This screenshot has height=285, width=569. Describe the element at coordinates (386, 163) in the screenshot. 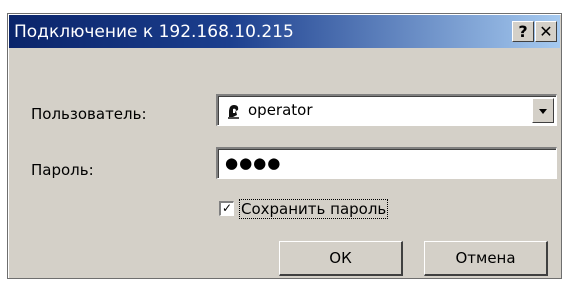

I see `password-field: ●●●●` at that location.